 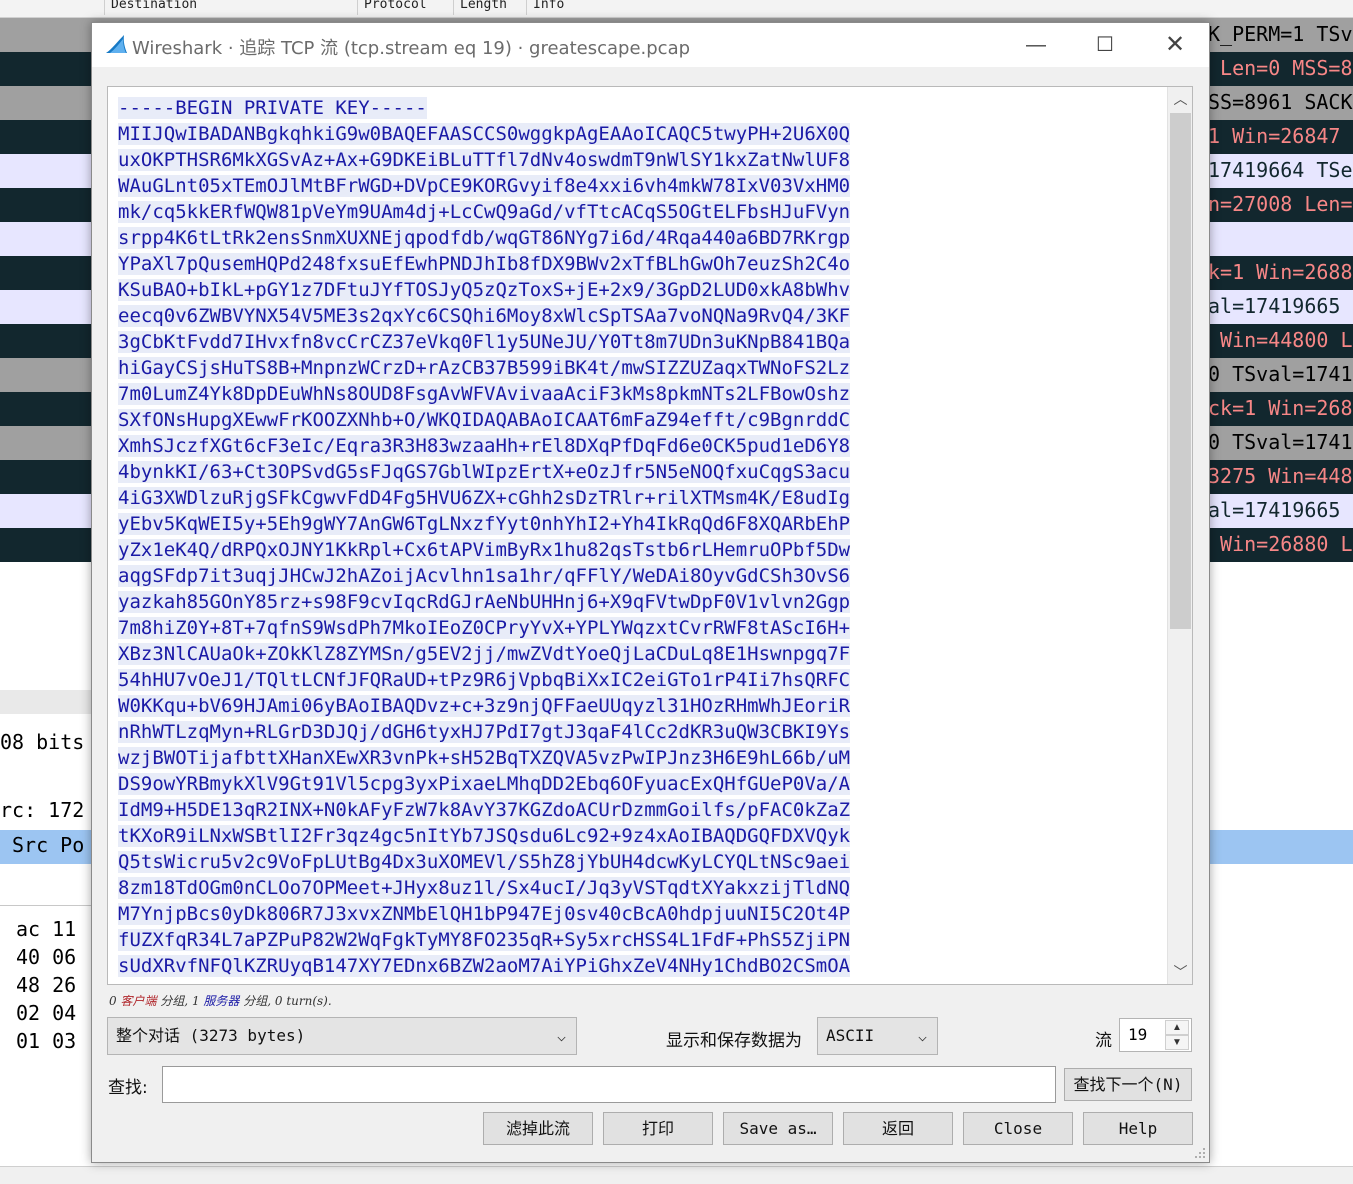 I want to click on packet-info-text: 1 Win=26847, so click(x=1280, y=136).